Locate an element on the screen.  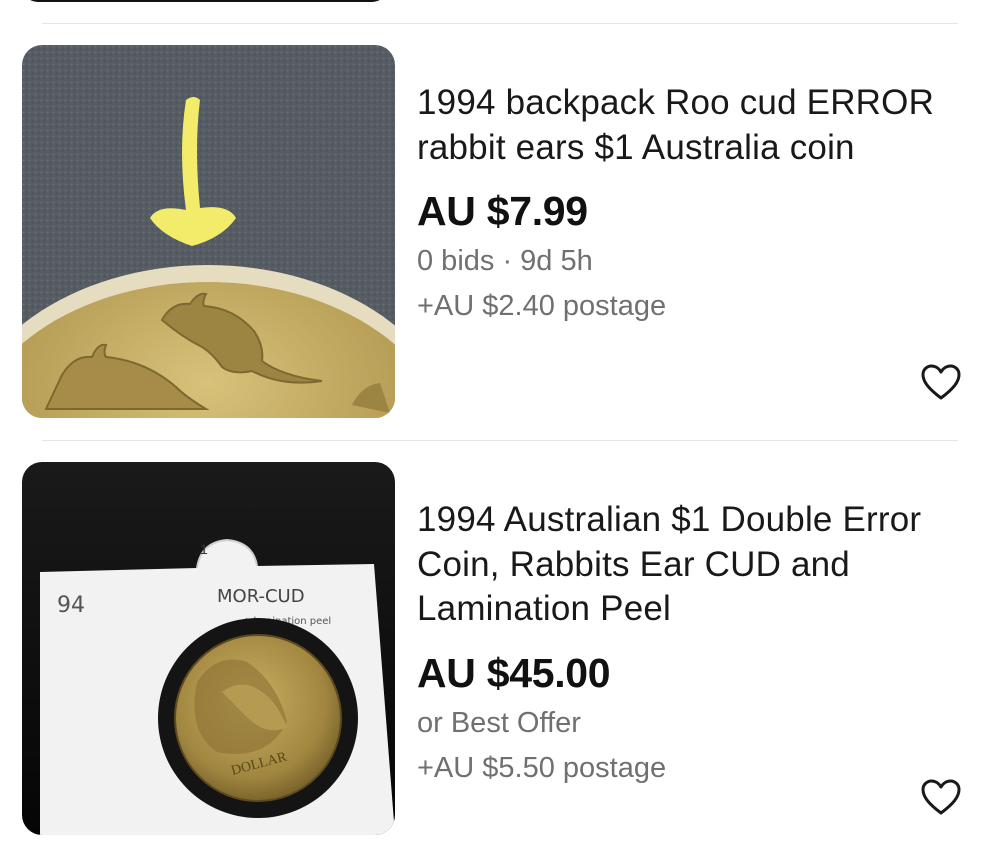
listing-postage: +AU $2.40 postage is located at coordinates (542, 306).